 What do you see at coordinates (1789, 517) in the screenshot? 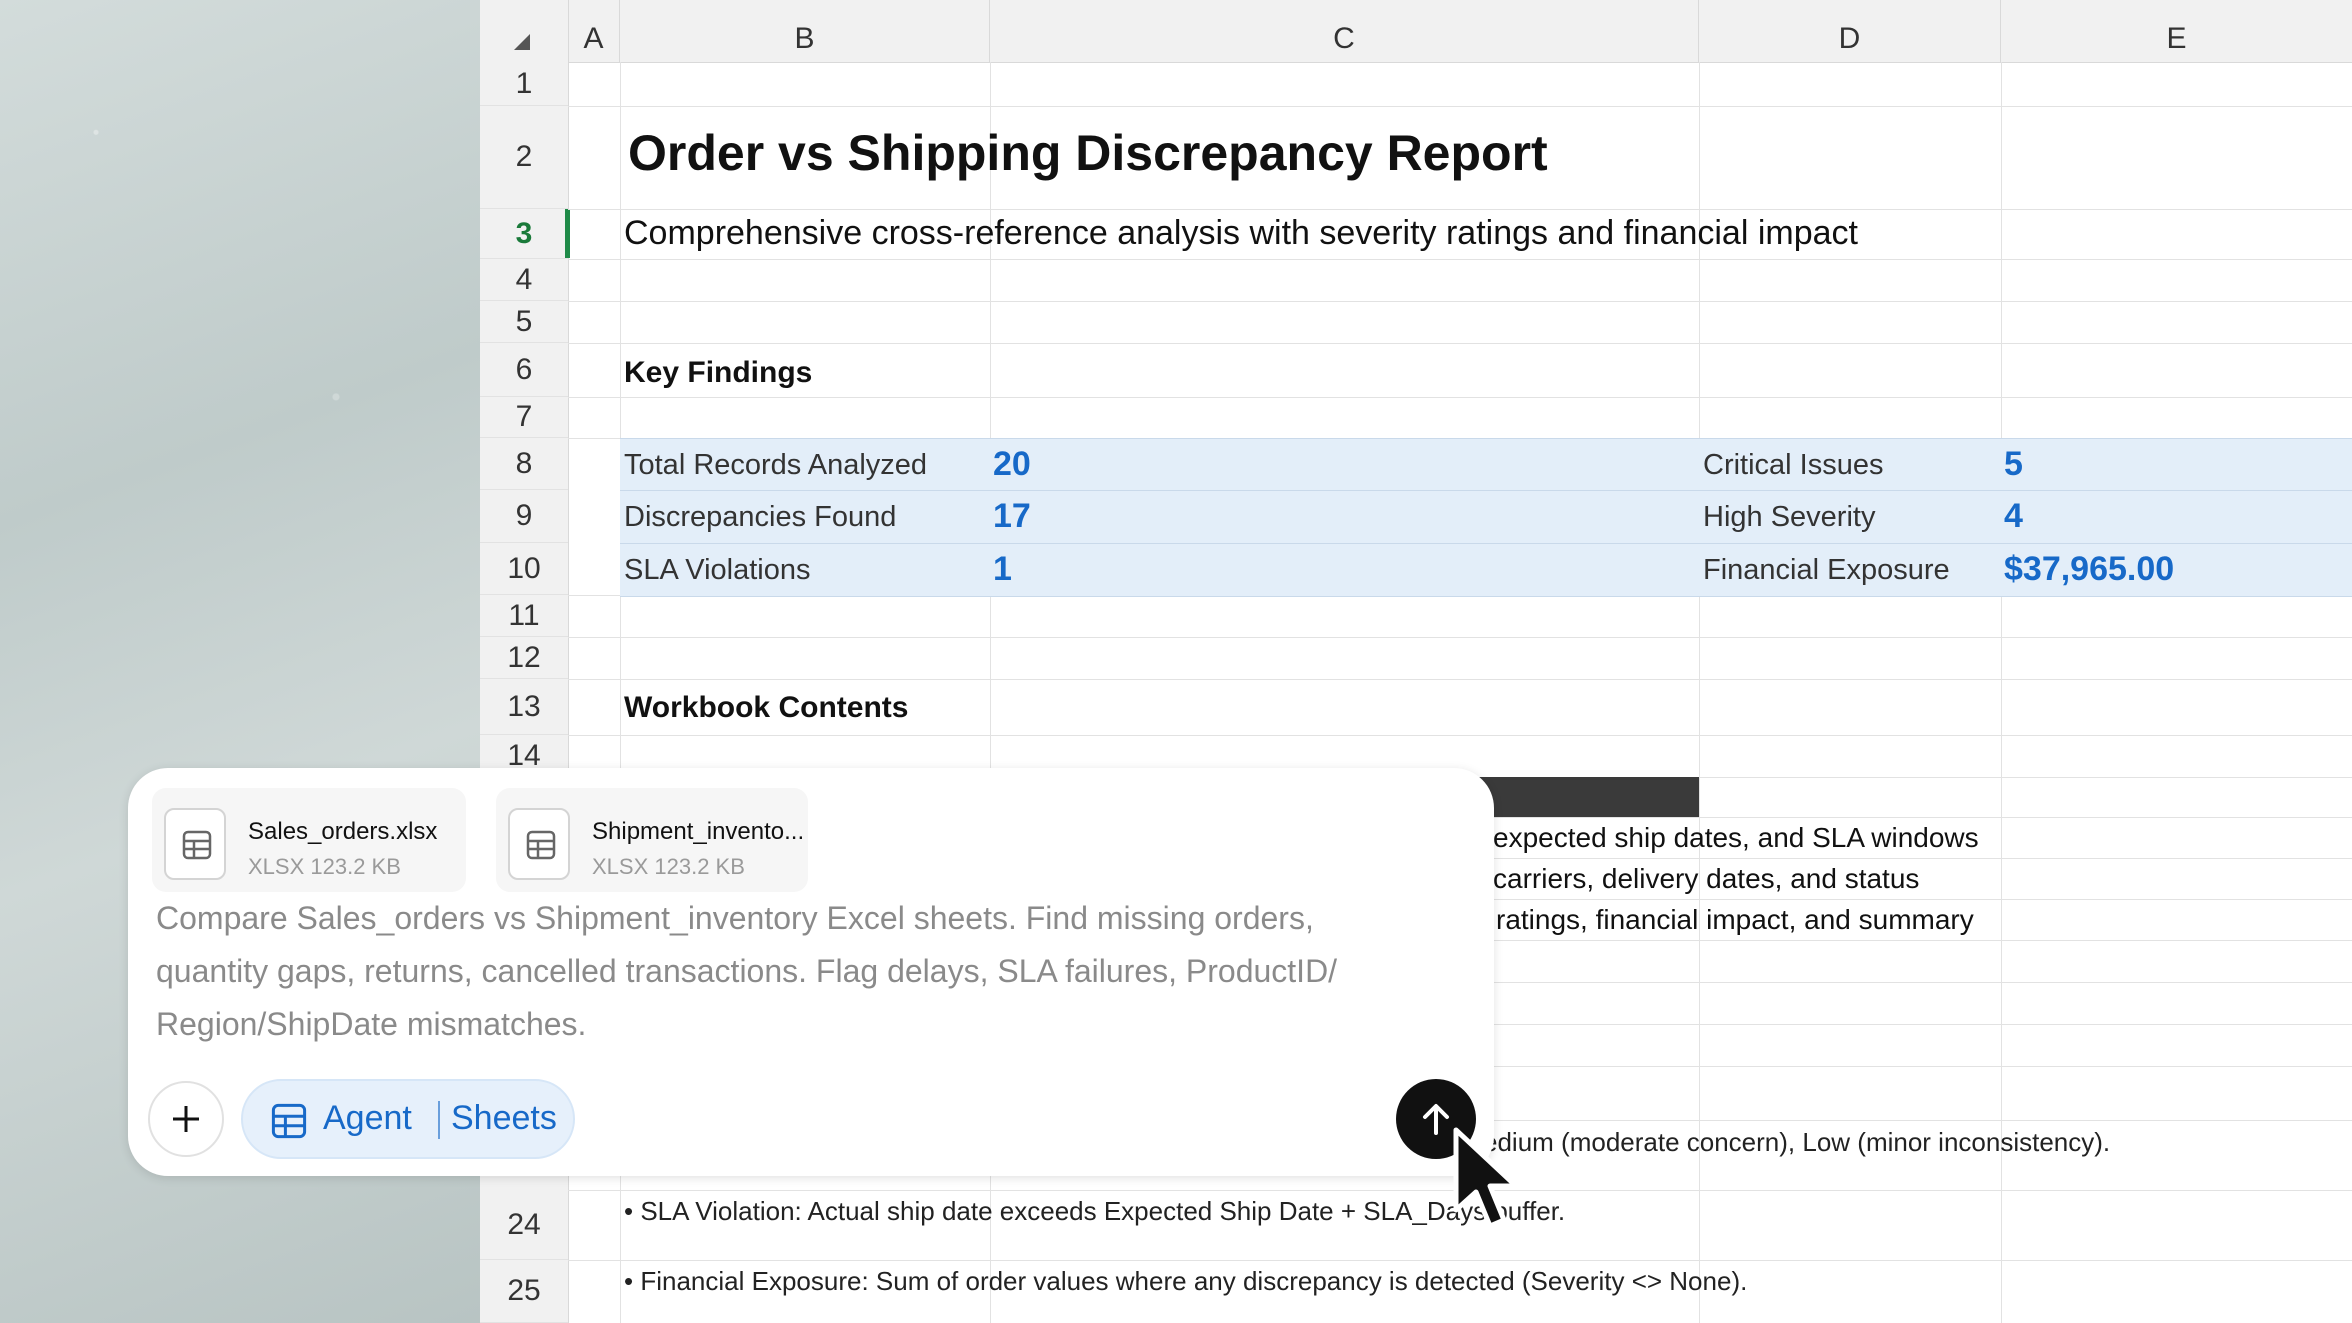
I see `metric-label: High Severity` at bounding box center [1789, 517].